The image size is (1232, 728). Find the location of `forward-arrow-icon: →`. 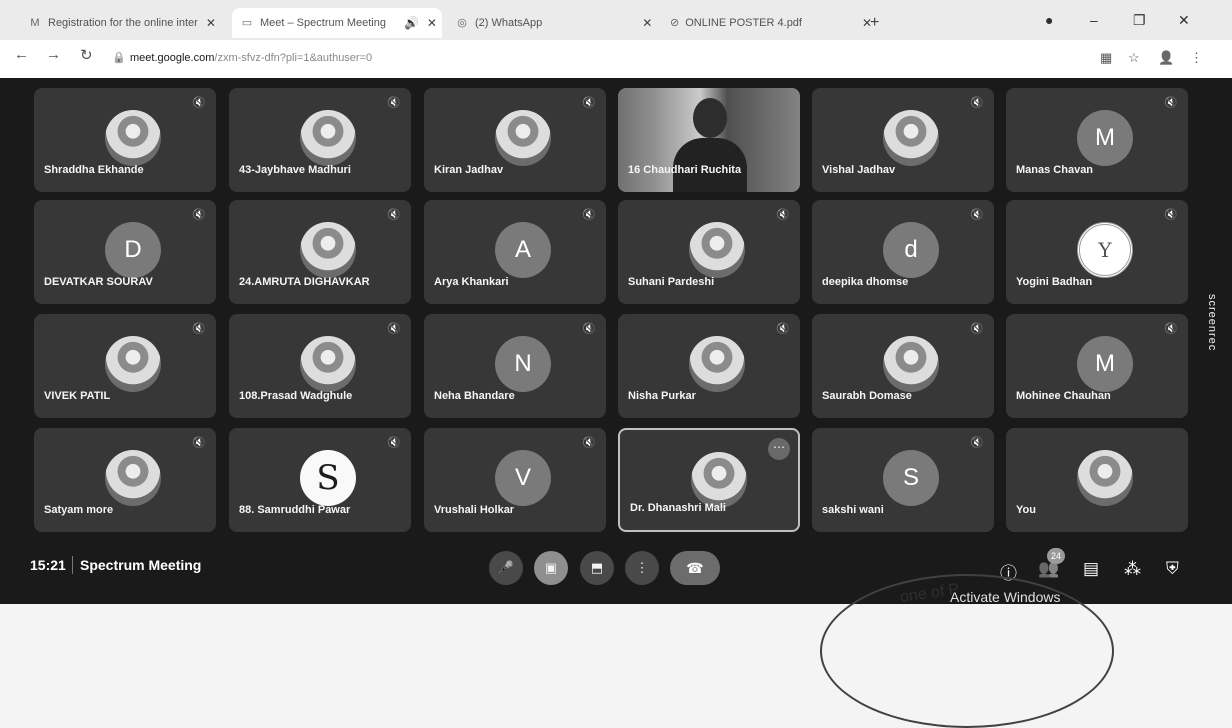

forward-arrow-icon: → is located at coordinates (53, 54).